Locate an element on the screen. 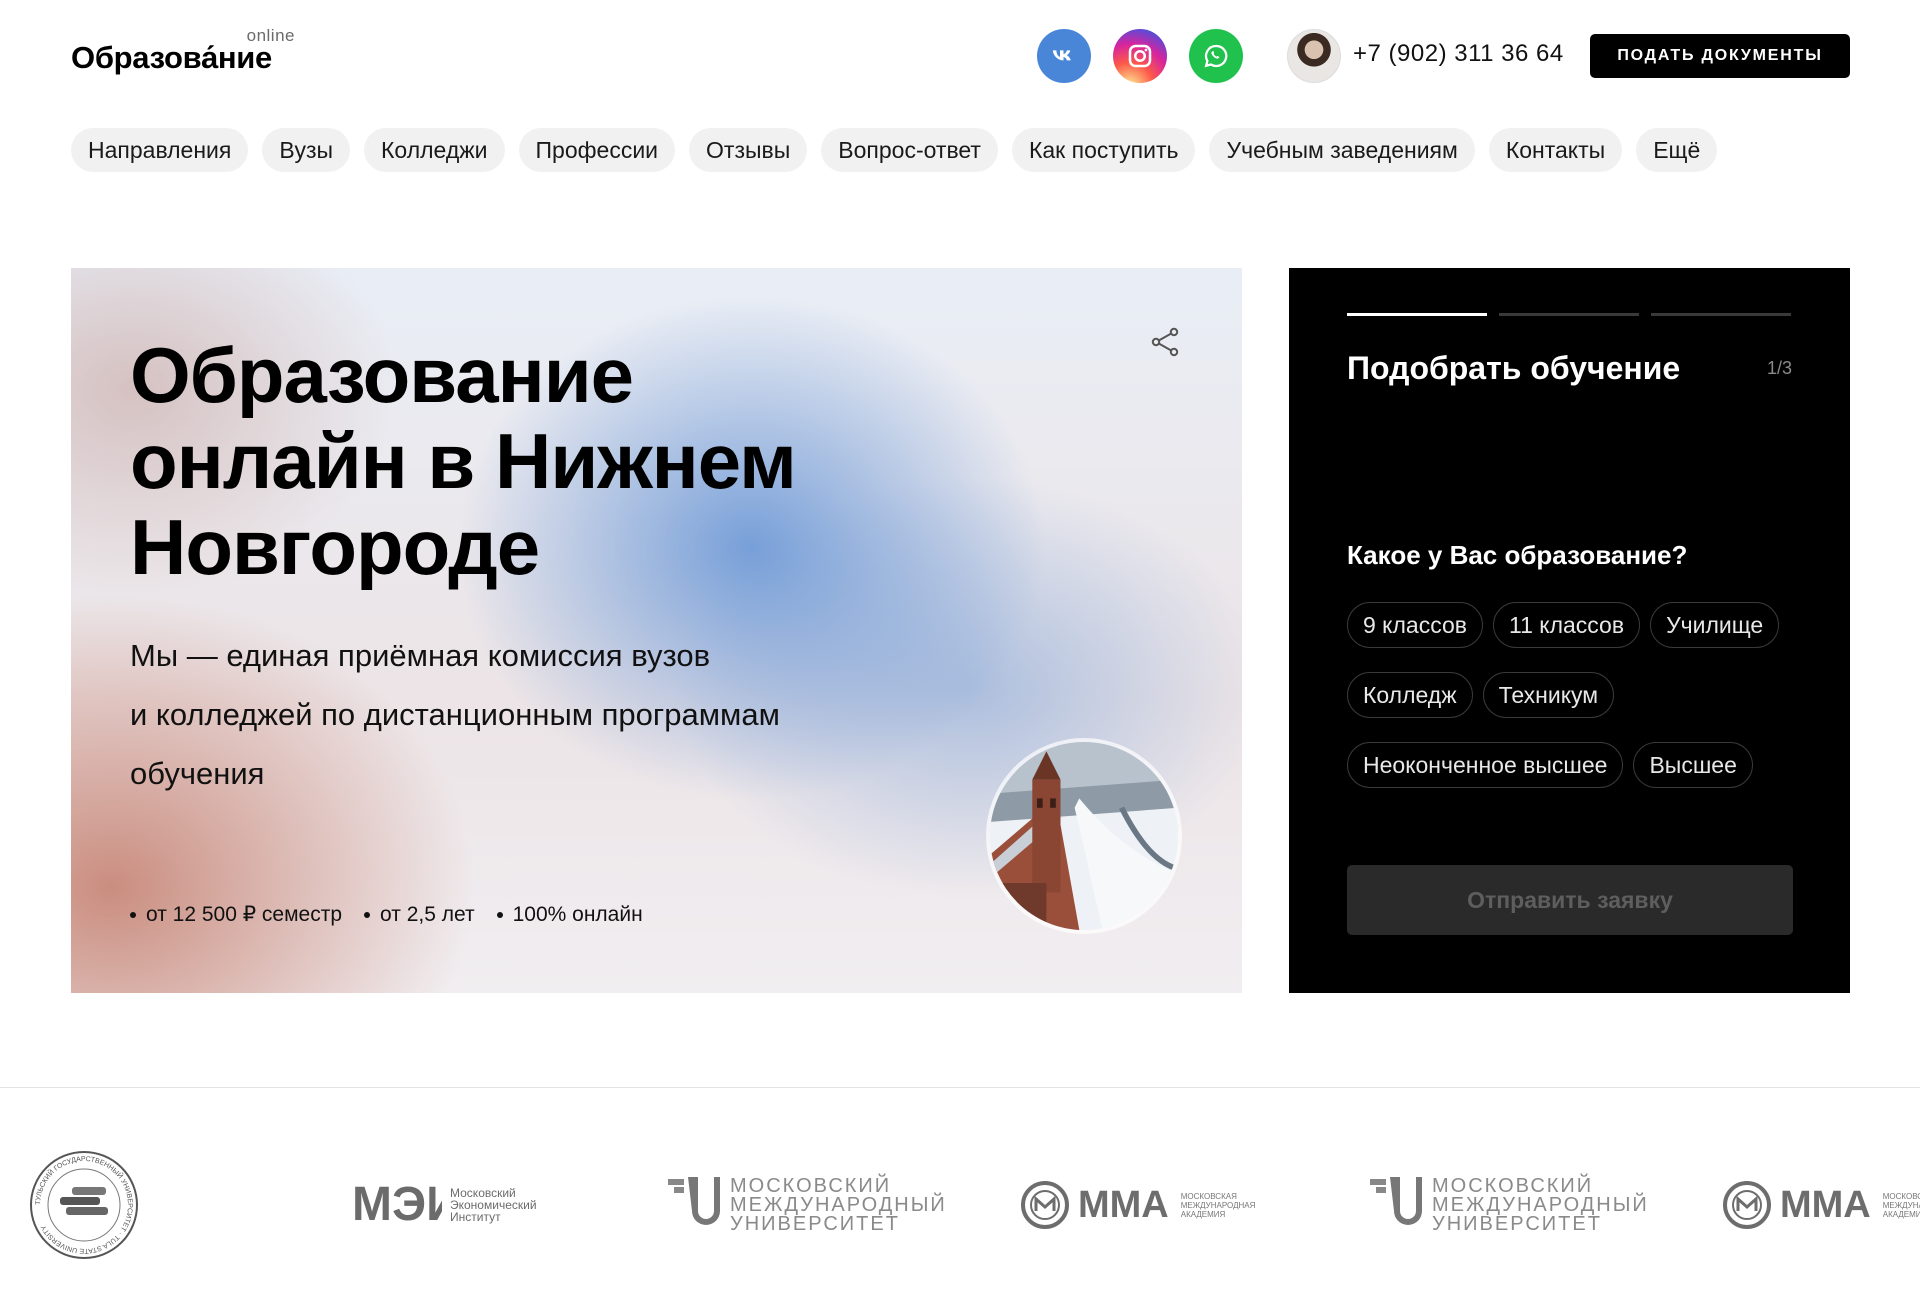 Image resolution: width=1920 pixels, height=1300 pixels. hero-subtitle-line: Мы — единая приёмная комиссия вузов is located at coordinates (420, 655).